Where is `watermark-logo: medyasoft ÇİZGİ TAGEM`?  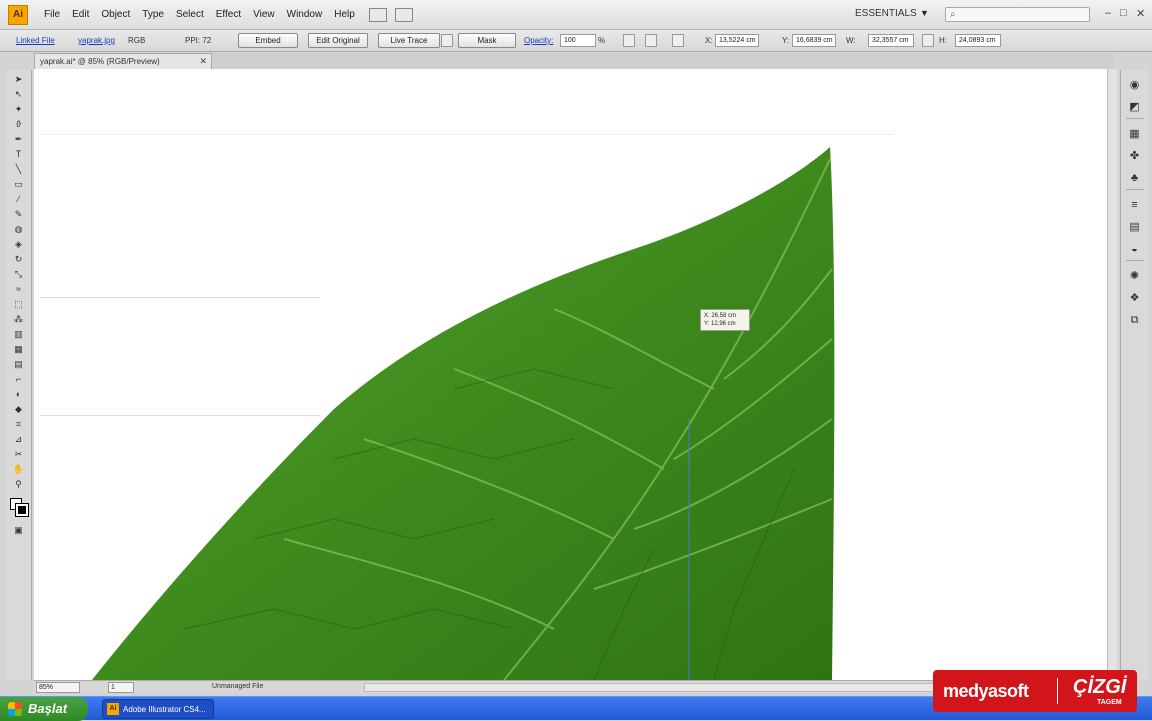 watermark-logo: medyasoft ÇİZGİ TAGEM is located at coordinates (1035, 691).